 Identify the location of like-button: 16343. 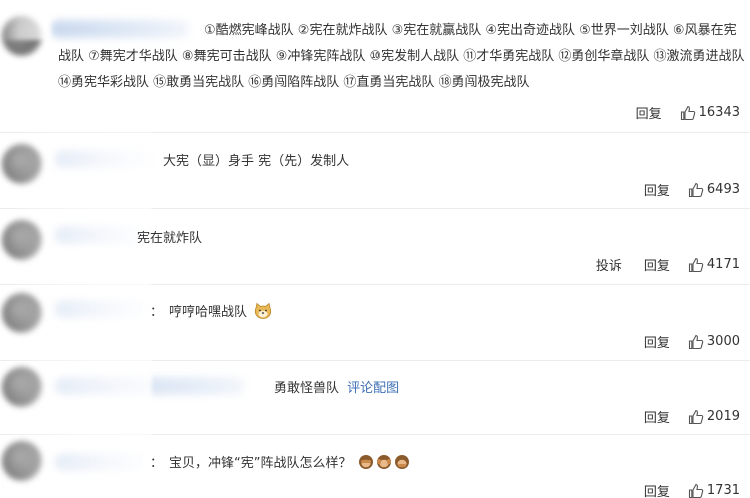
(710, 113).